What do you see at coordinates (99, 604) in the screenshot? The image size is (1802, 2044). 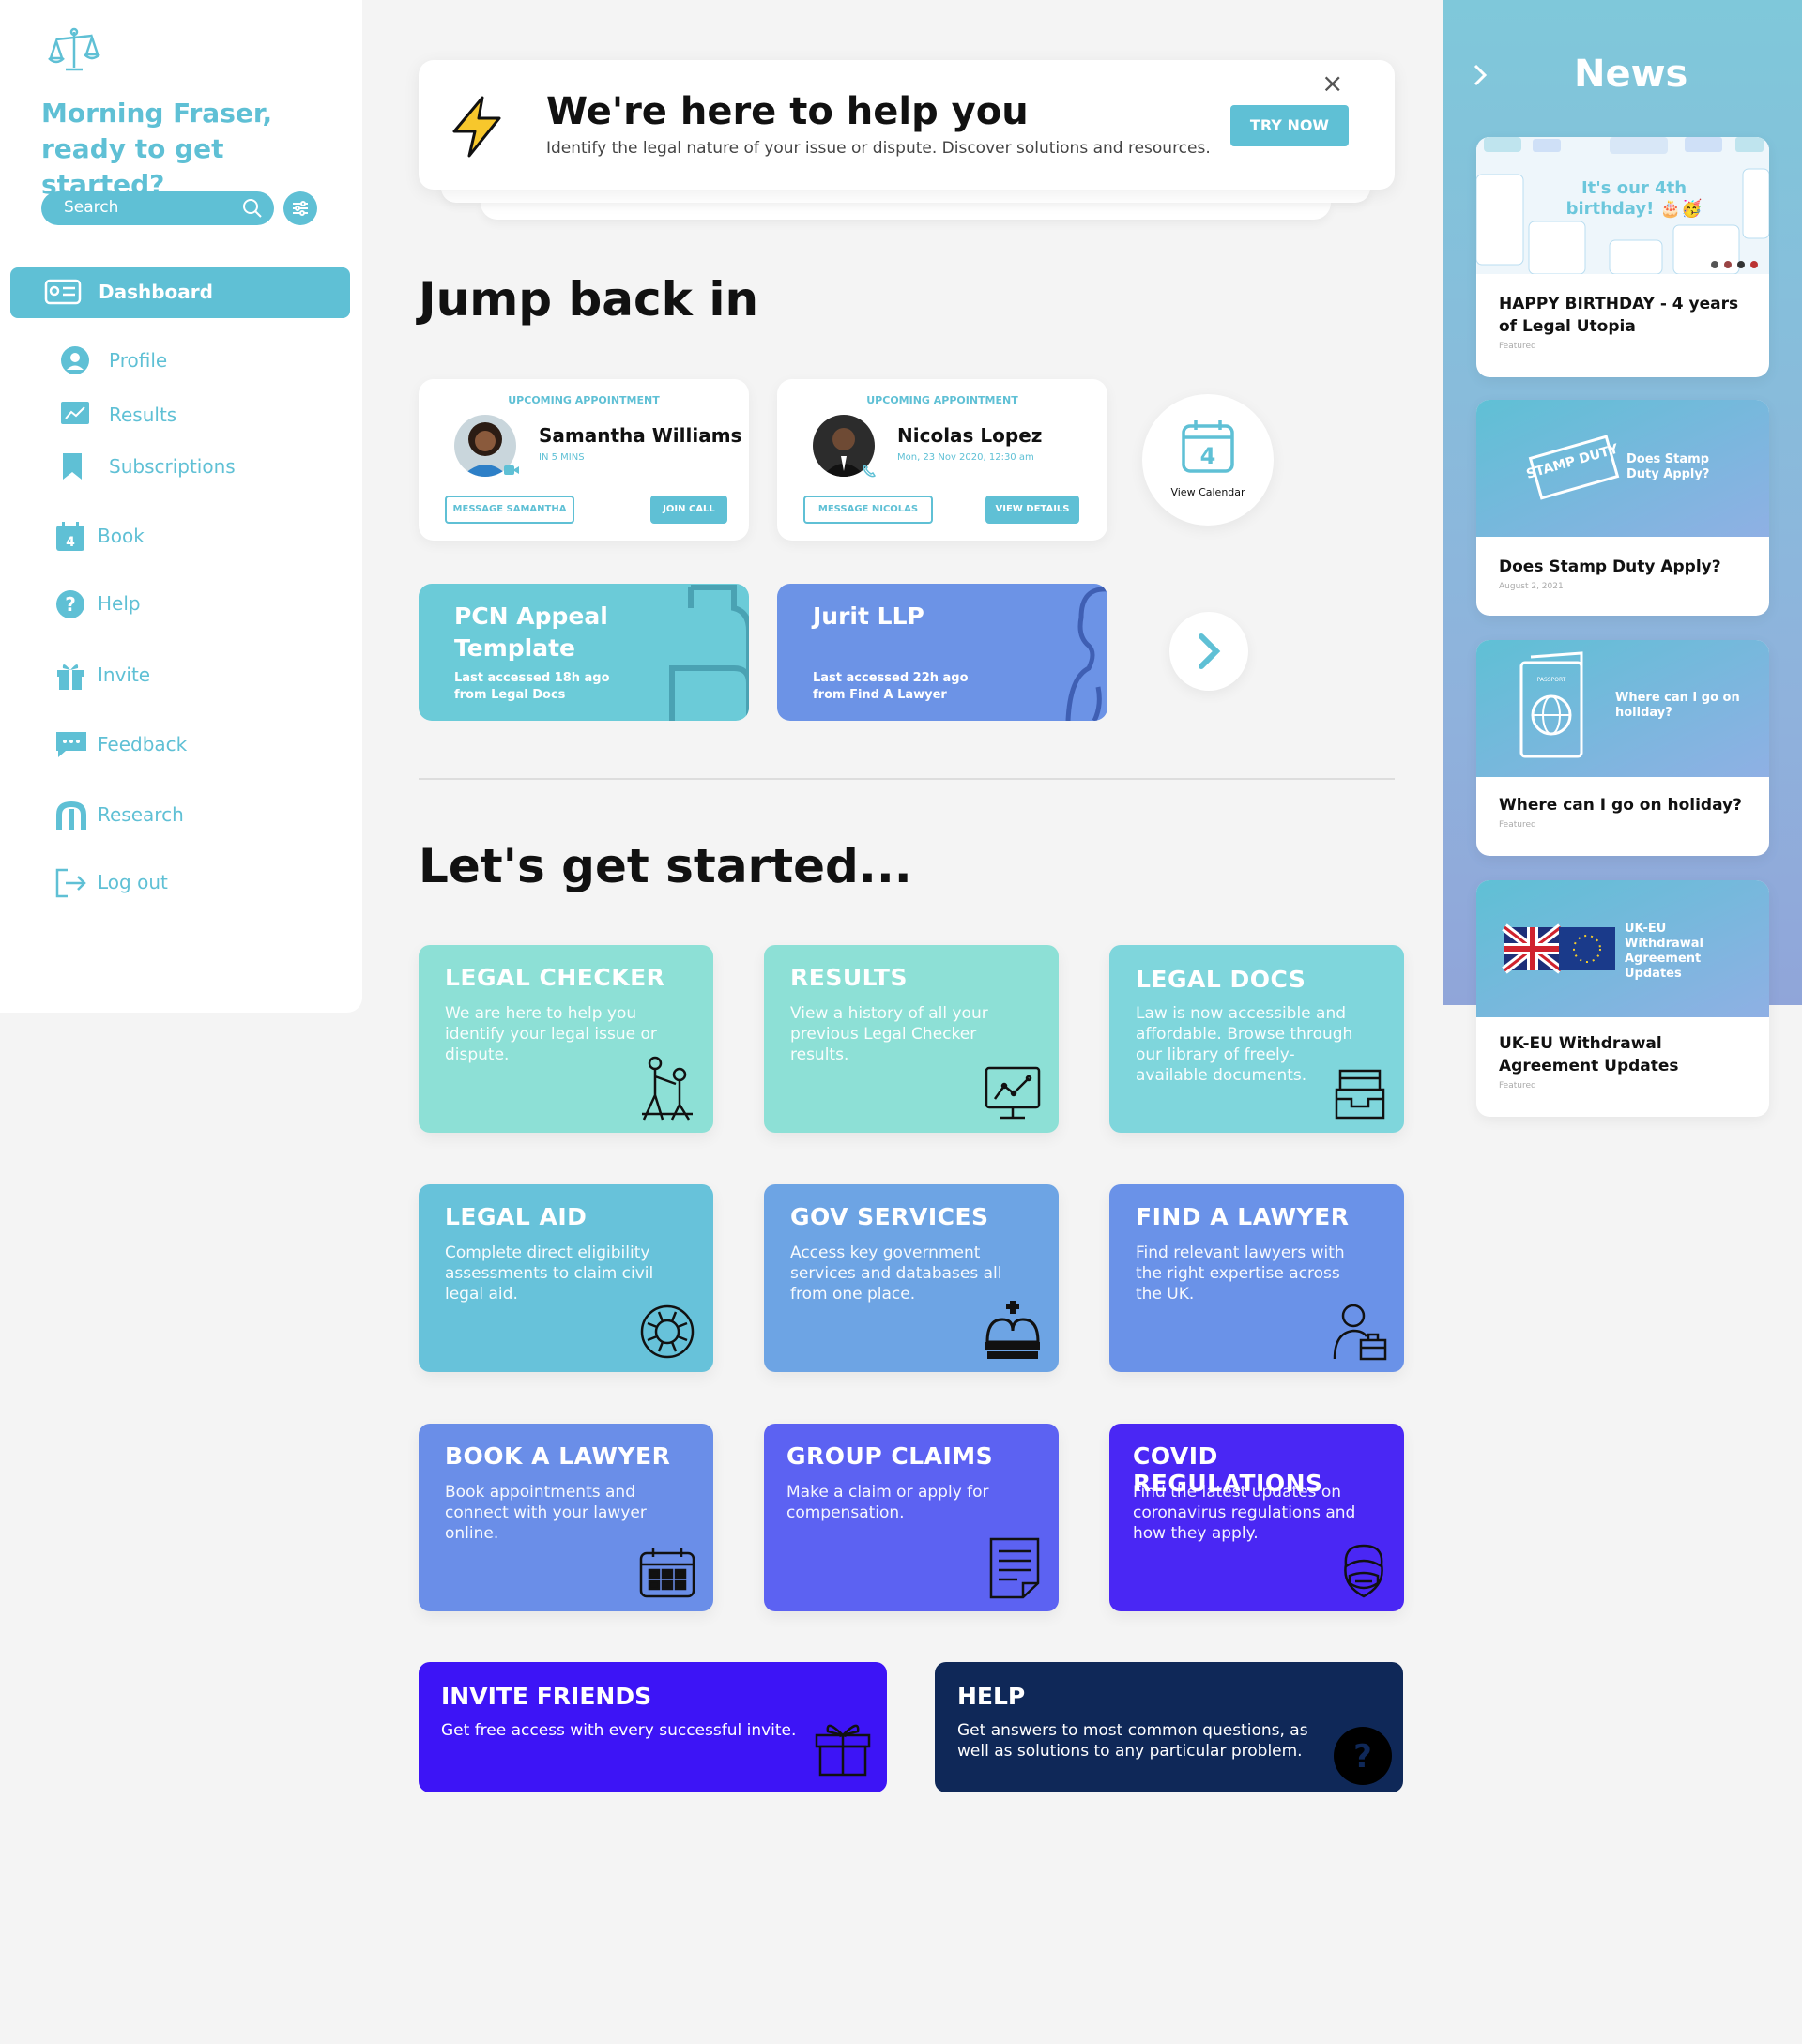 I see `sidebar-item-help: ? Help` at bounding box center [99, 604].